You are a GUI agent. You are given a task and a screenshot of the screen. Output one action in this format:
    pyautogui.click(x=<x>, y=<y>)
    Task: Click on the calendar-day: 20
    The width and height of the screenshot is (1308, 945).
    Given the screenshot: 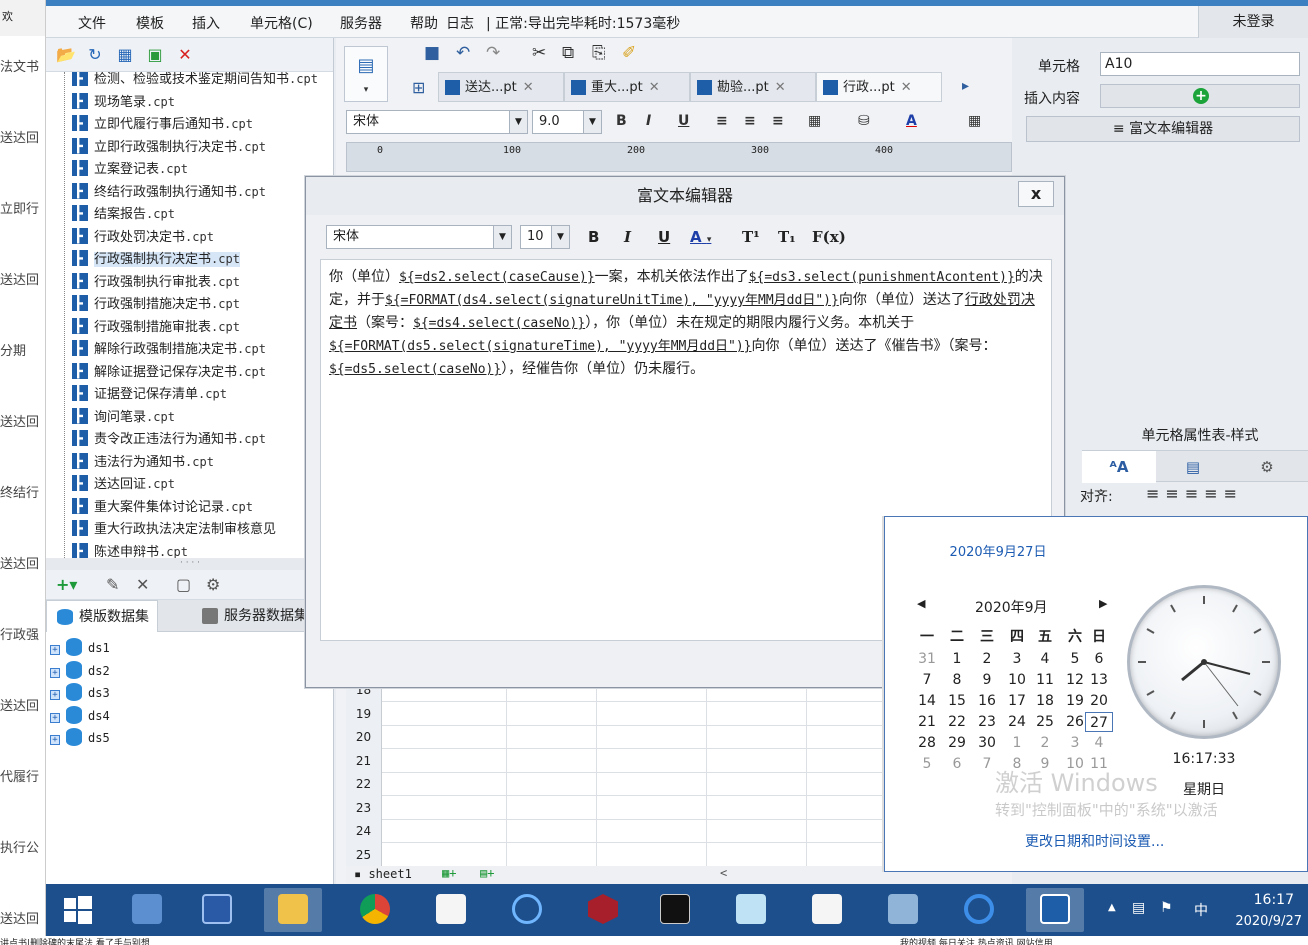 What is the action you would take?
    pyautogui.click(x=1099, y=701)
    